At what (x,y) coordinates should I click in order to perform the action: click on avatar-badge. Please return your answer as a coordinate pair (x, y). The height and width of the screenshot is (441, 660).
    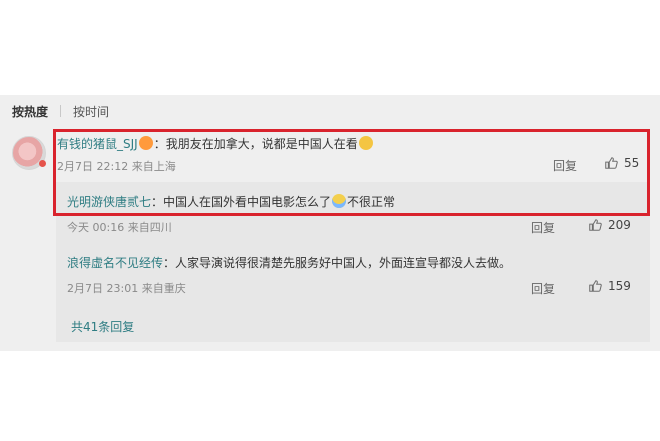
    Looking at the image, I should click on (42, 163).